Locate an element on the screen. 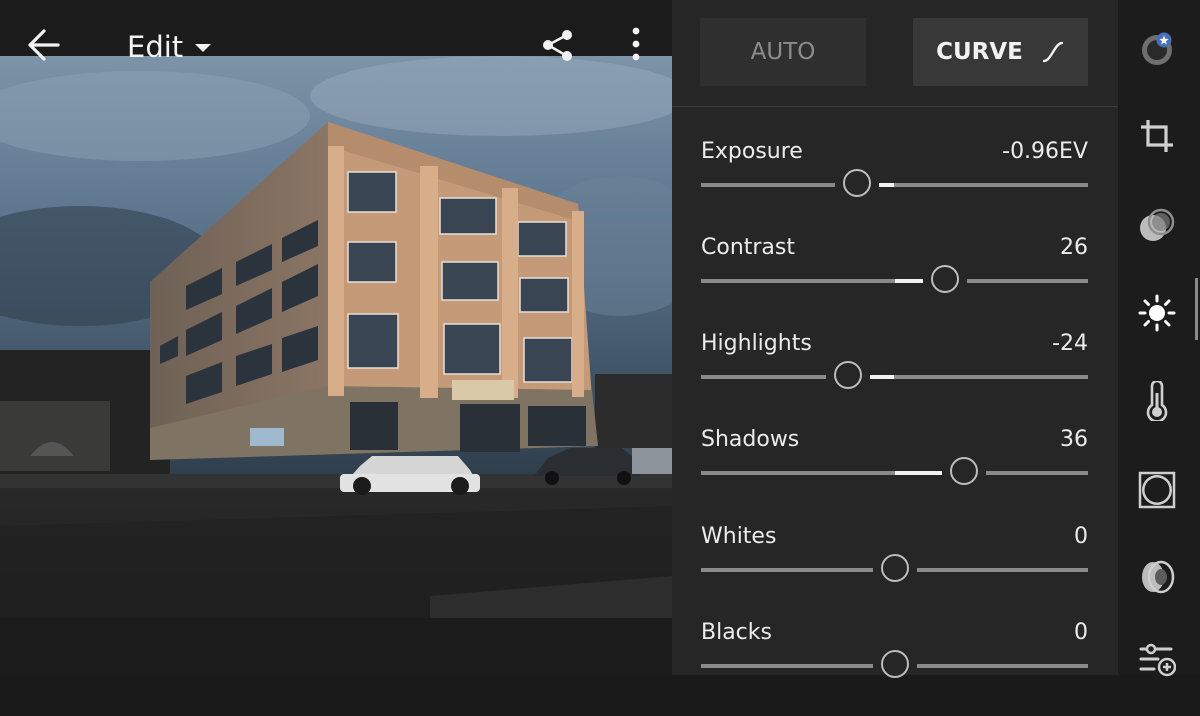 The height and width of the screenshot is (716, 1200). slider-label: Highlights is located at coordinates (756, 343).